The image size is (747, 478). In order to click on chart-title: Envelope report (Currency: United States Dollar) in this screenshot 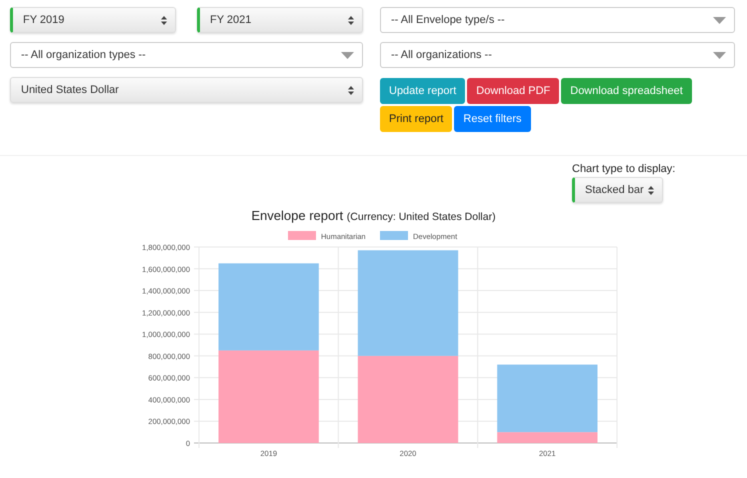, I will do `click(373, 215)`.